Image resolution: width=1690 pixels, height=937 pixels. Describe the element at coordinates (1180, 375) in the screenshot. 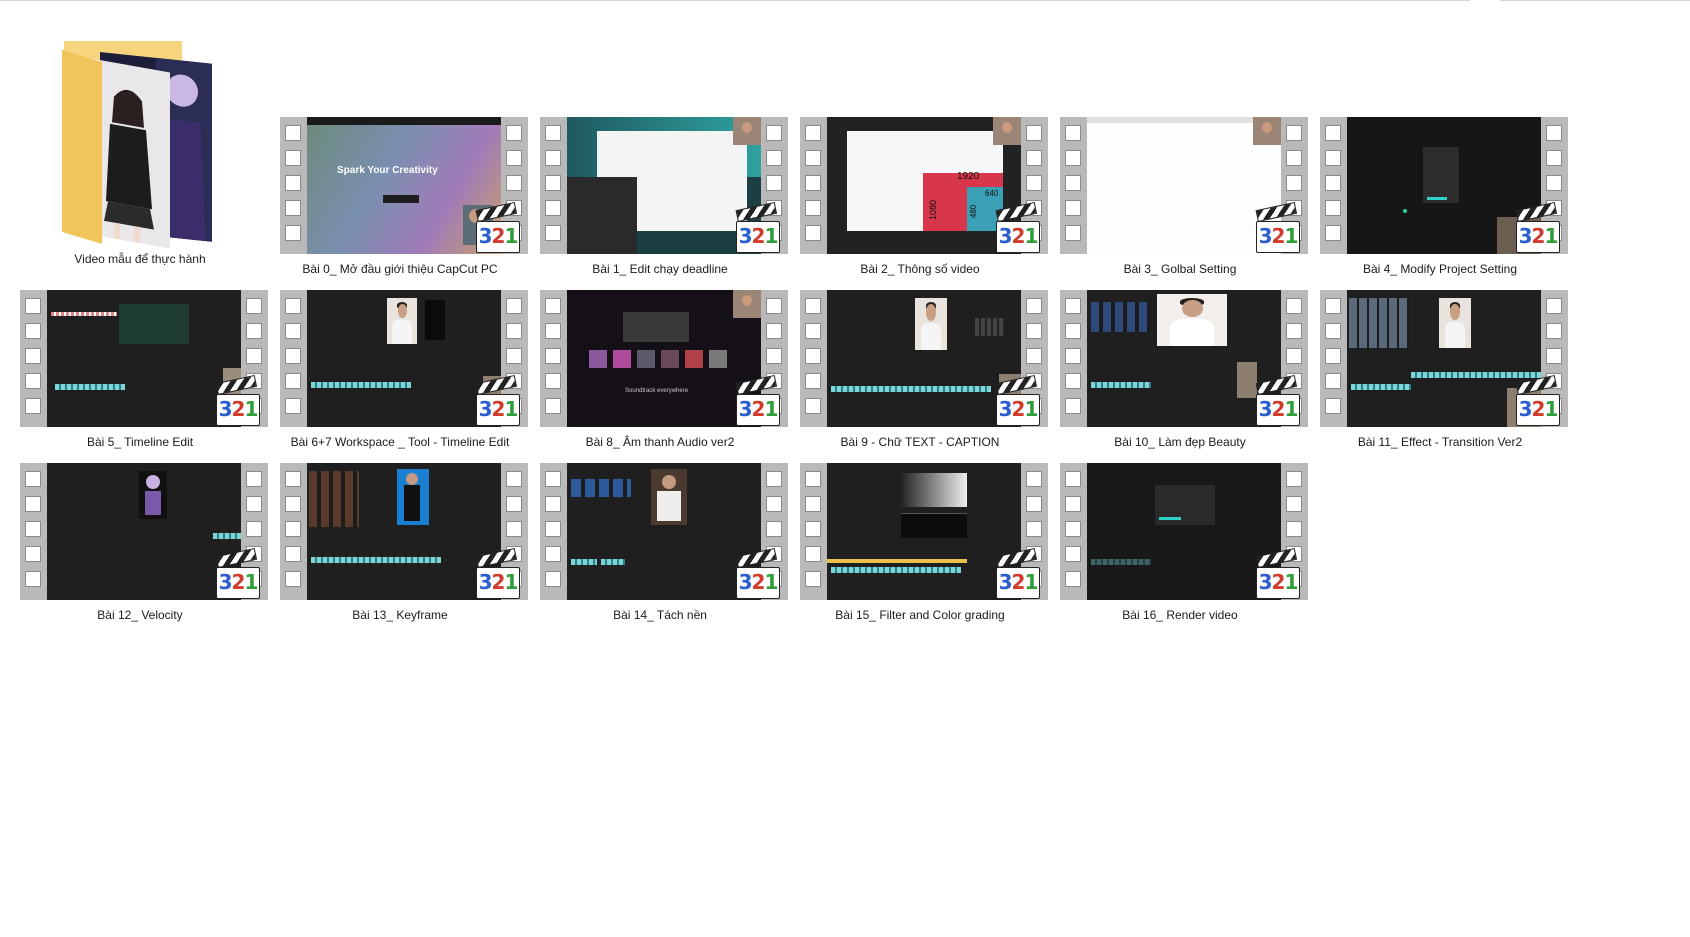

I see `video-file-item: 321 Bài 10_ Làm đẹp Beauty` at that location.